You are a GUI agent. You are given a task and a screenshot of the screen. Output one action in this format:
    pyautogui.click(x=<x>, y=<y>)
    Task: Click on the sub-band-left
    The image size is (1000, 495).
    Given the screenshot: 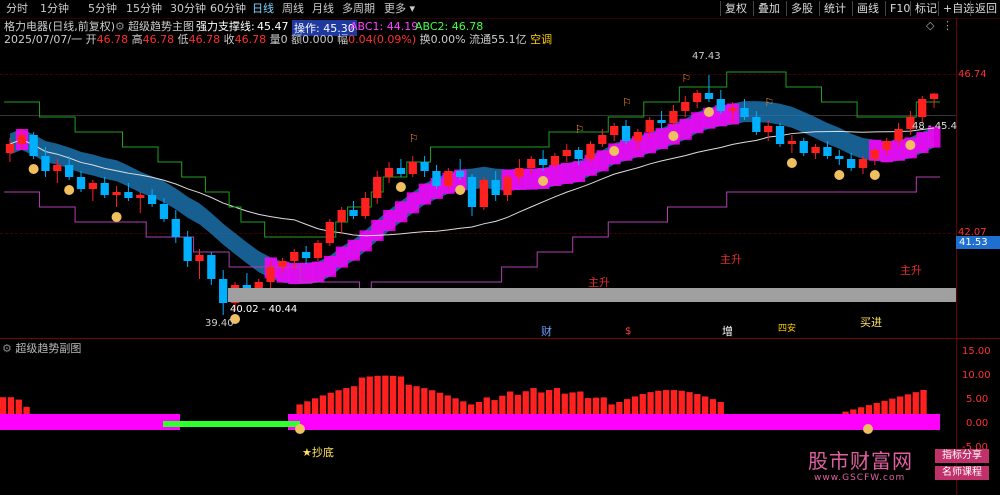 What is the action you would take?
    pyautogui.click(x=90, y=422)
    